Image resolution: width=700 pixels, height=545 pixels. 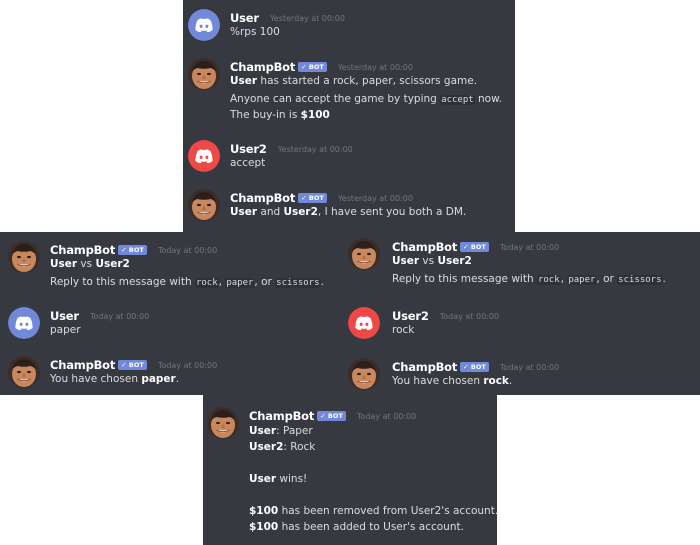 I want to click on bold-text: rock, so click(x=496, y=381).